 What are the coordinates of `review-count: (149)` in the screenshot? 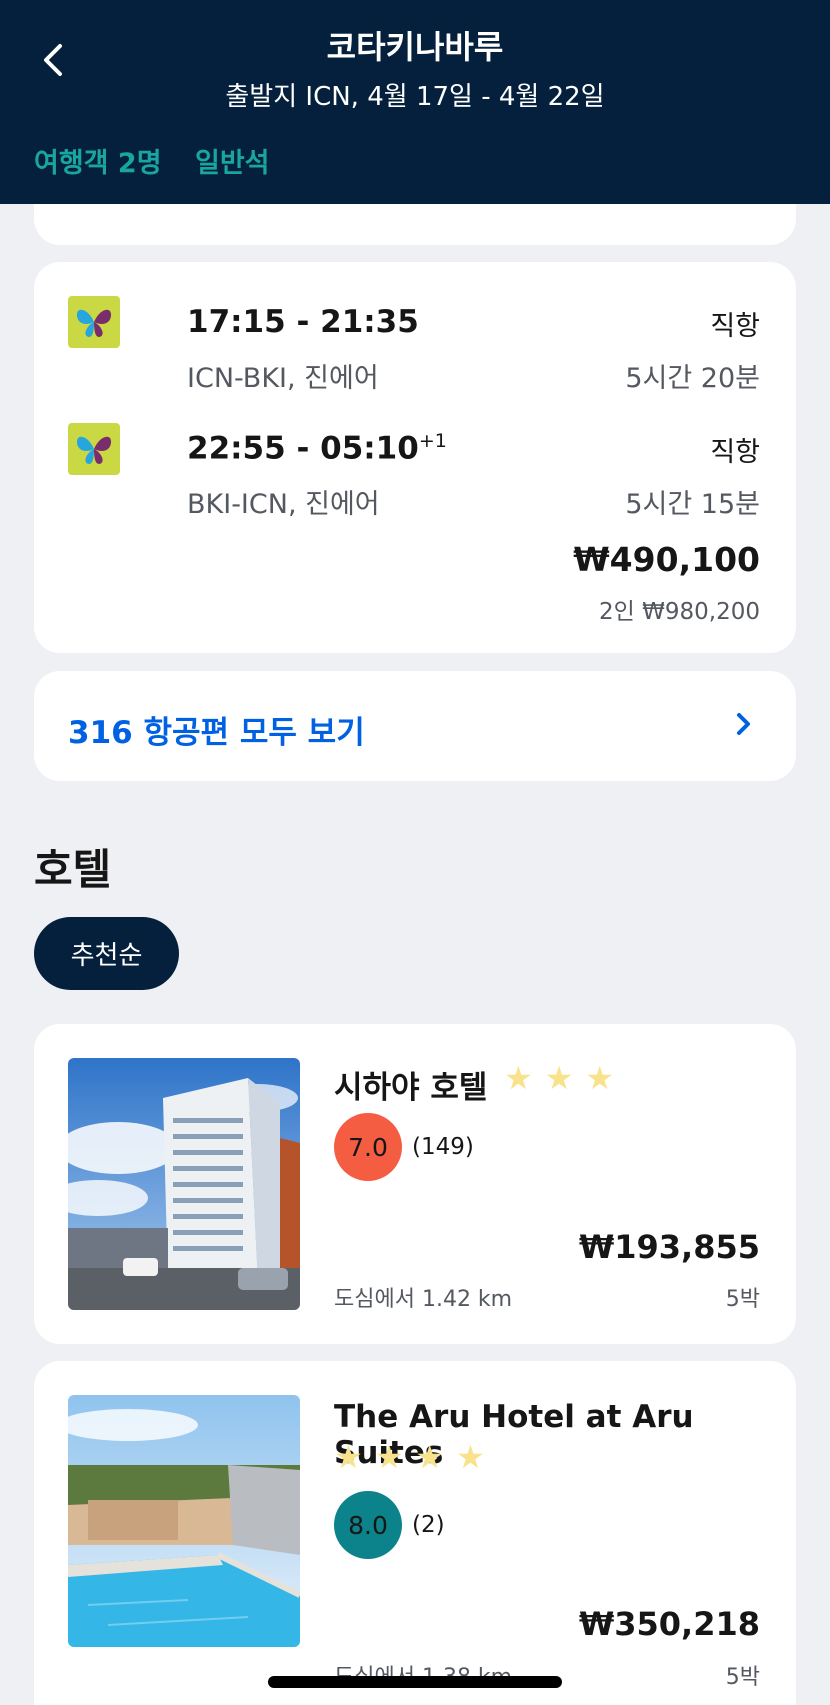 It's located at (443, 1147).